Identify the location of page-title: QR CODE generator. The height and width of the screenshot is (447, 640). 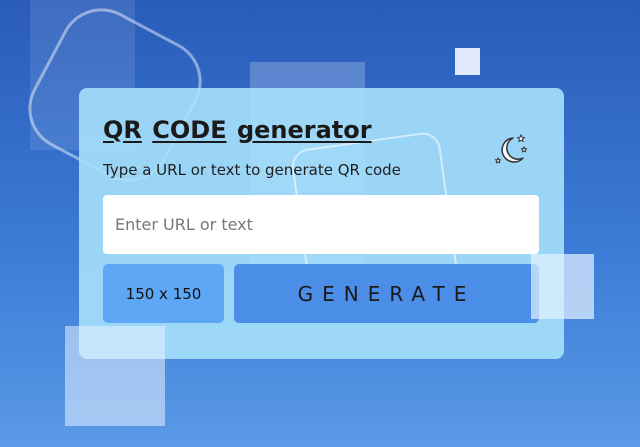
(237, 130).